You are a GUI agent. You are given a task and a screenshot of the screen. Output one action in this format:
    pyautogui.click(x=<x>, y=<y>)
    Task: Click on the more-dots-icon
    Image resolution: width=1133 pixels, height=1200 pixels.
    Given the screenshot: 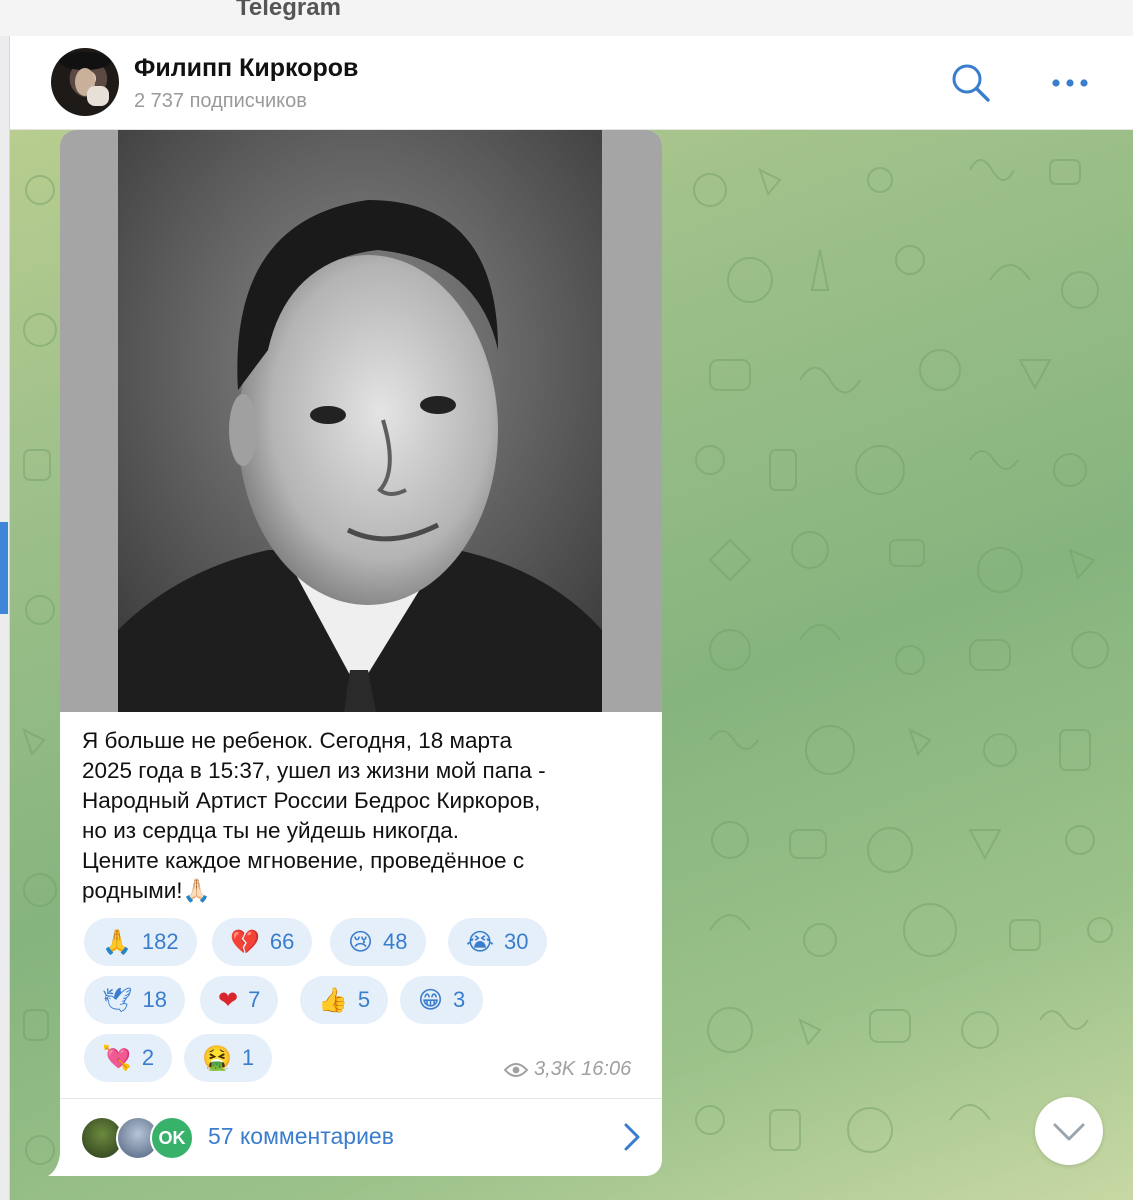 What is the action you would take?
    pyautogui.click(x=1070, y=83)
    